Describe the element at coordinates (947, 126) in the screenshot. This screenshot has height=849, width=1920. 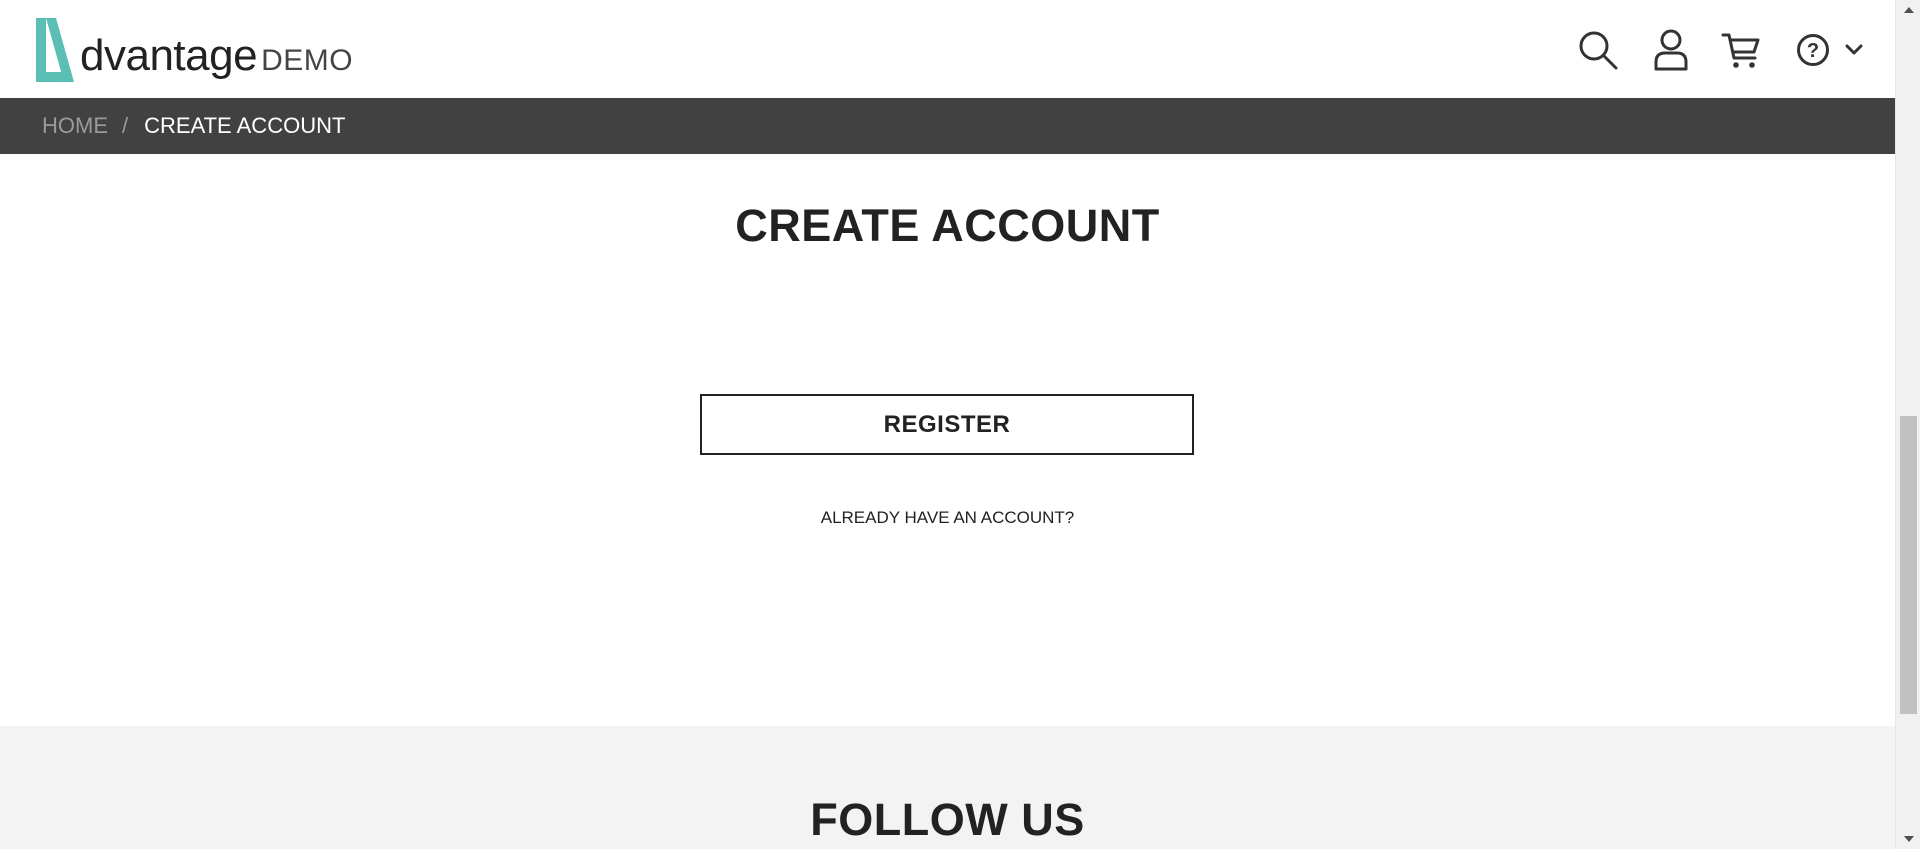
I see `breadcrumb: HOME / CREATE ACCOUNT` at that location.